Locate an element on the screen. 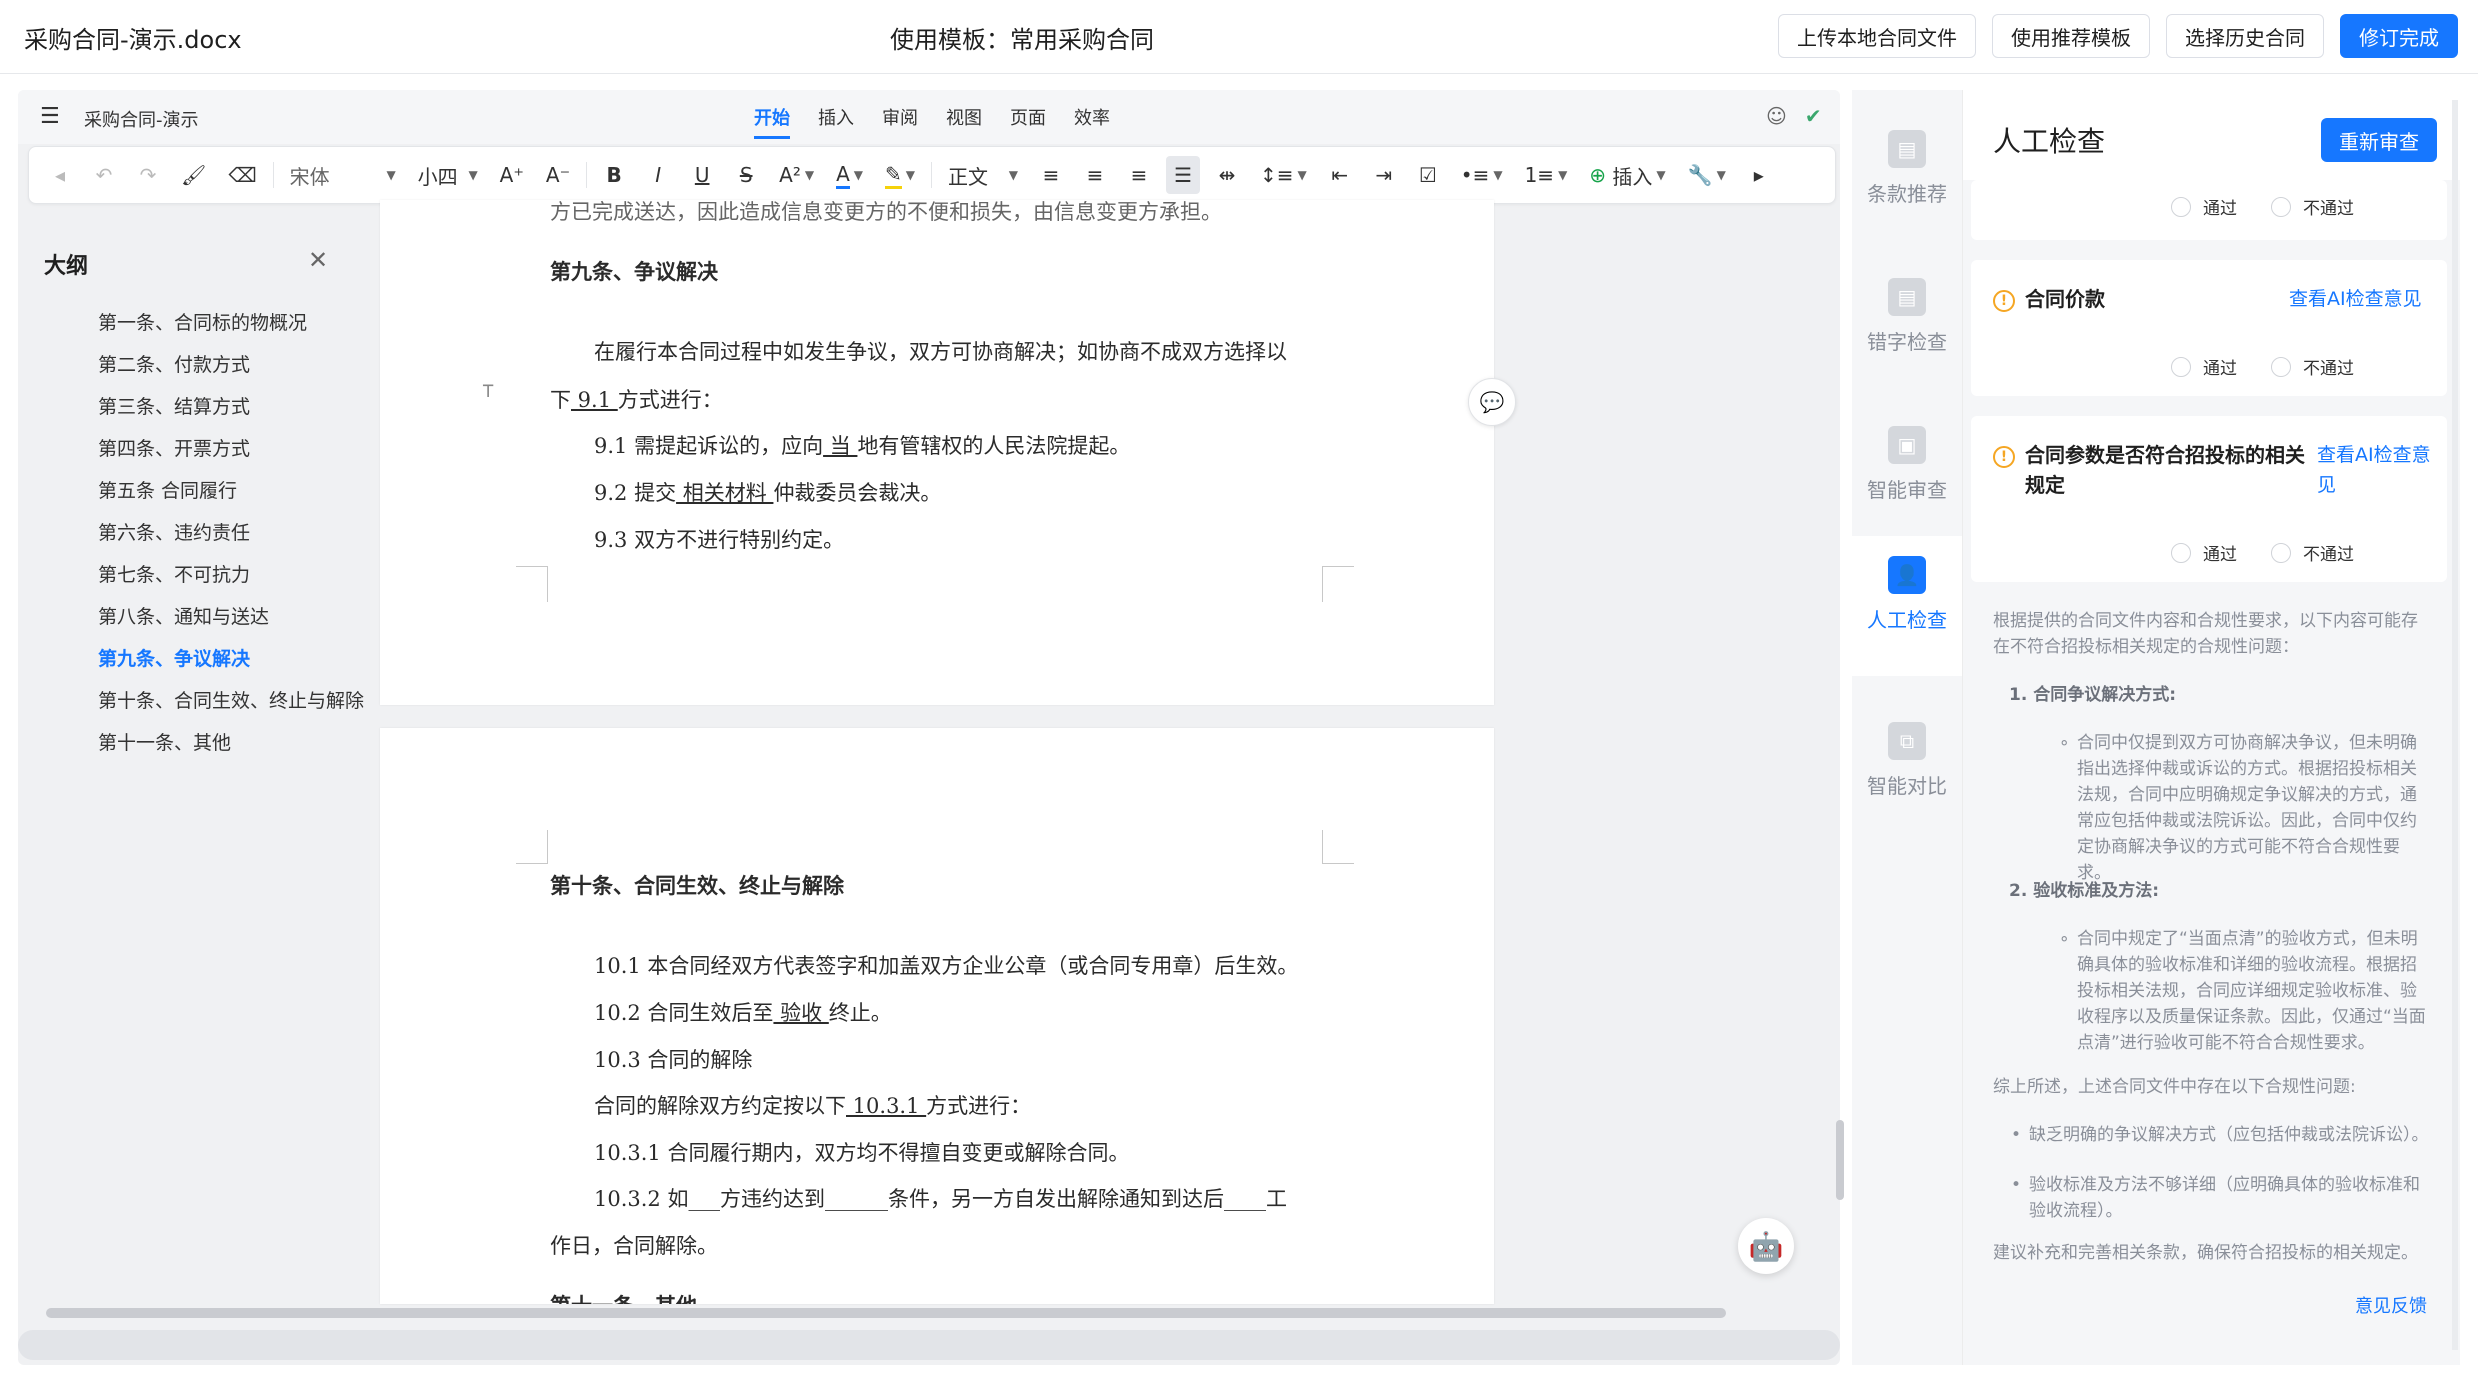  fill-in-field: 当 is located at coordinates (840, 446).